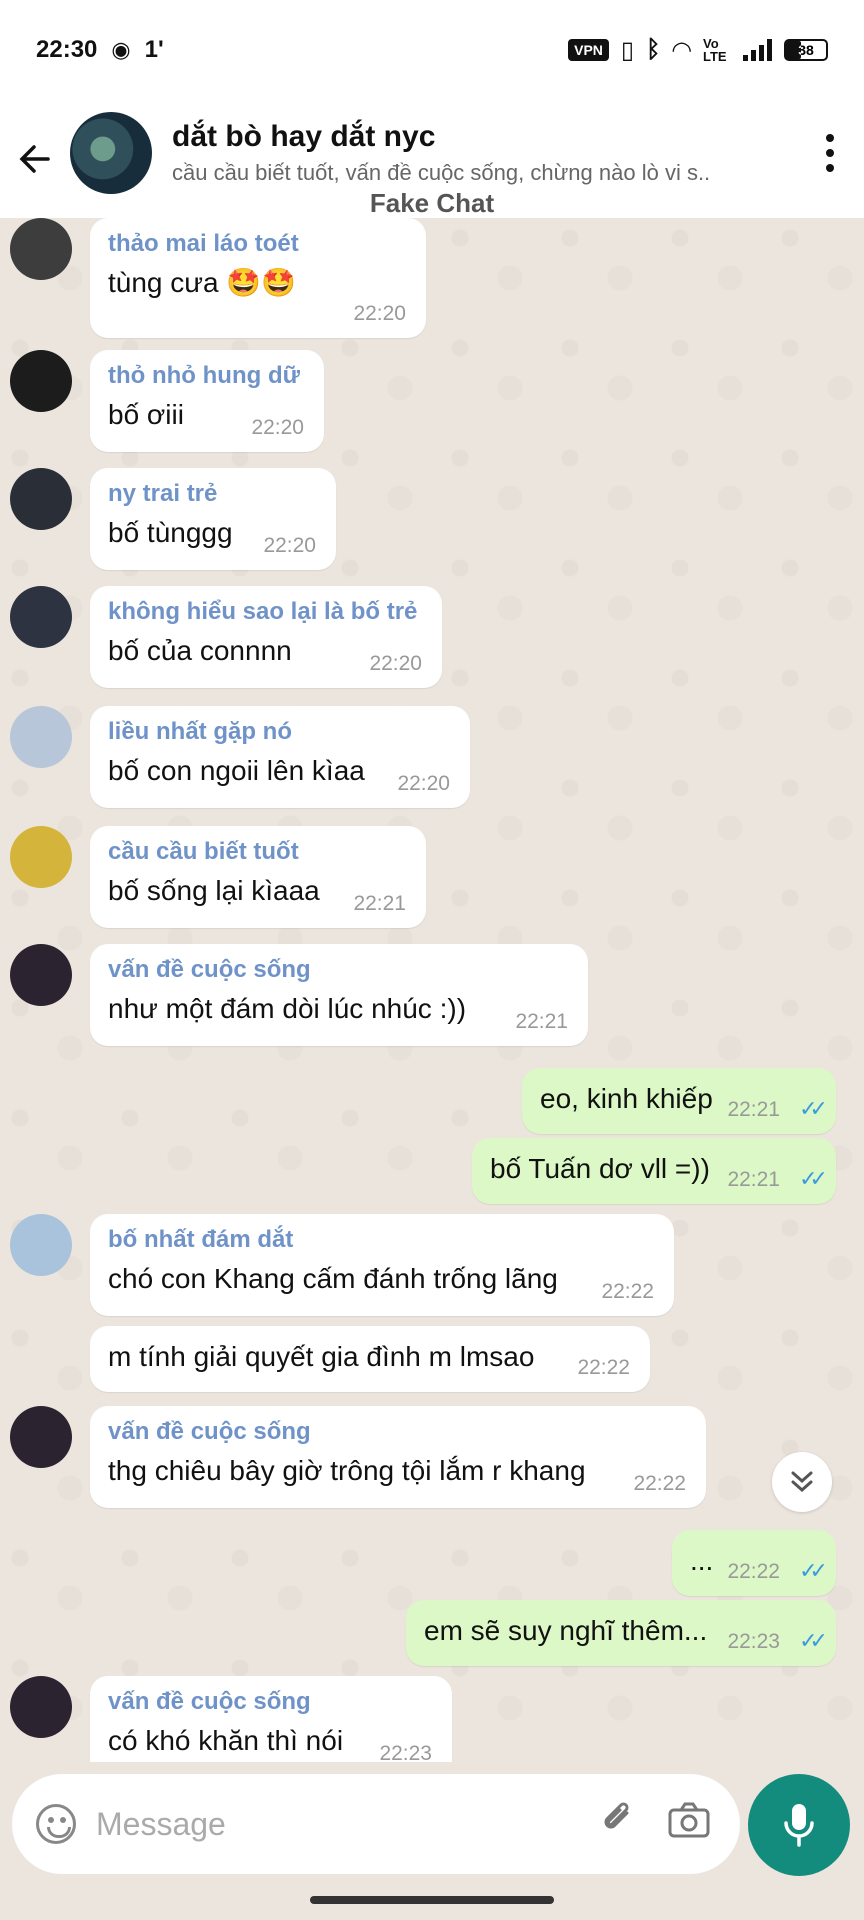  I want to click on vibrate-icon: ▯, so click(627, 50).